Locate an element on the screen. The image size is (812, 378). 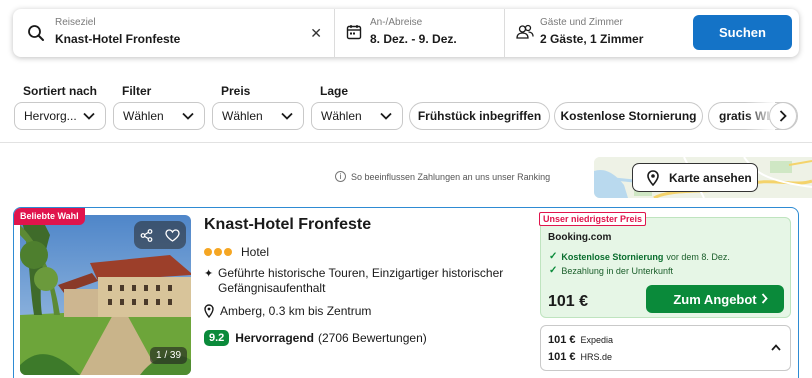
offer-row: 101 € HRS.de is located at coordinates (580, 357).